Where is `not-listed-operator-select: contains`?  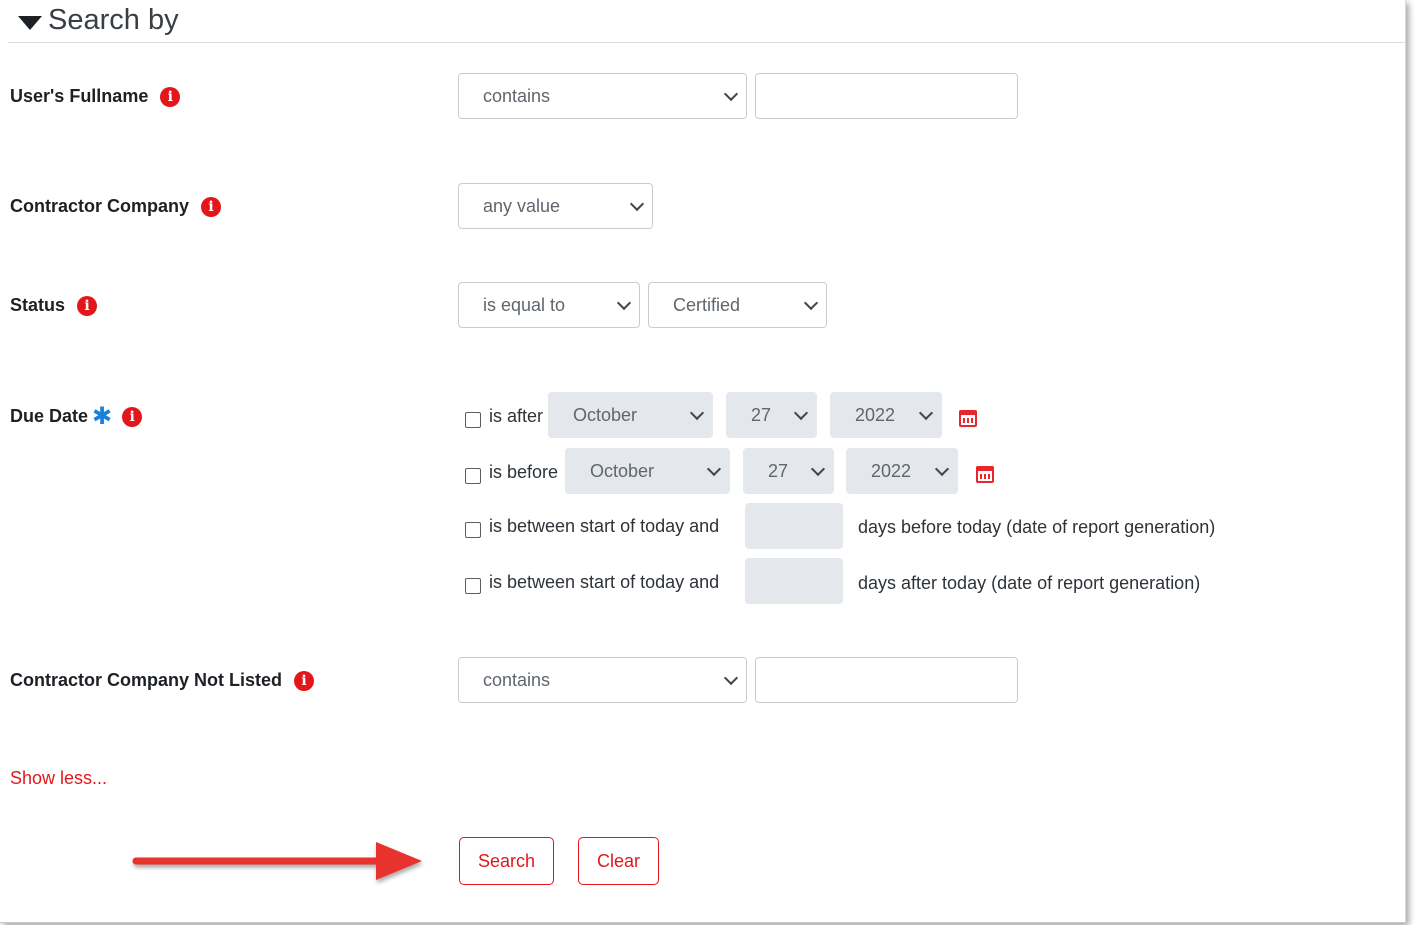 not-listed-operator-select: contains is located at coordinates (602, 680).